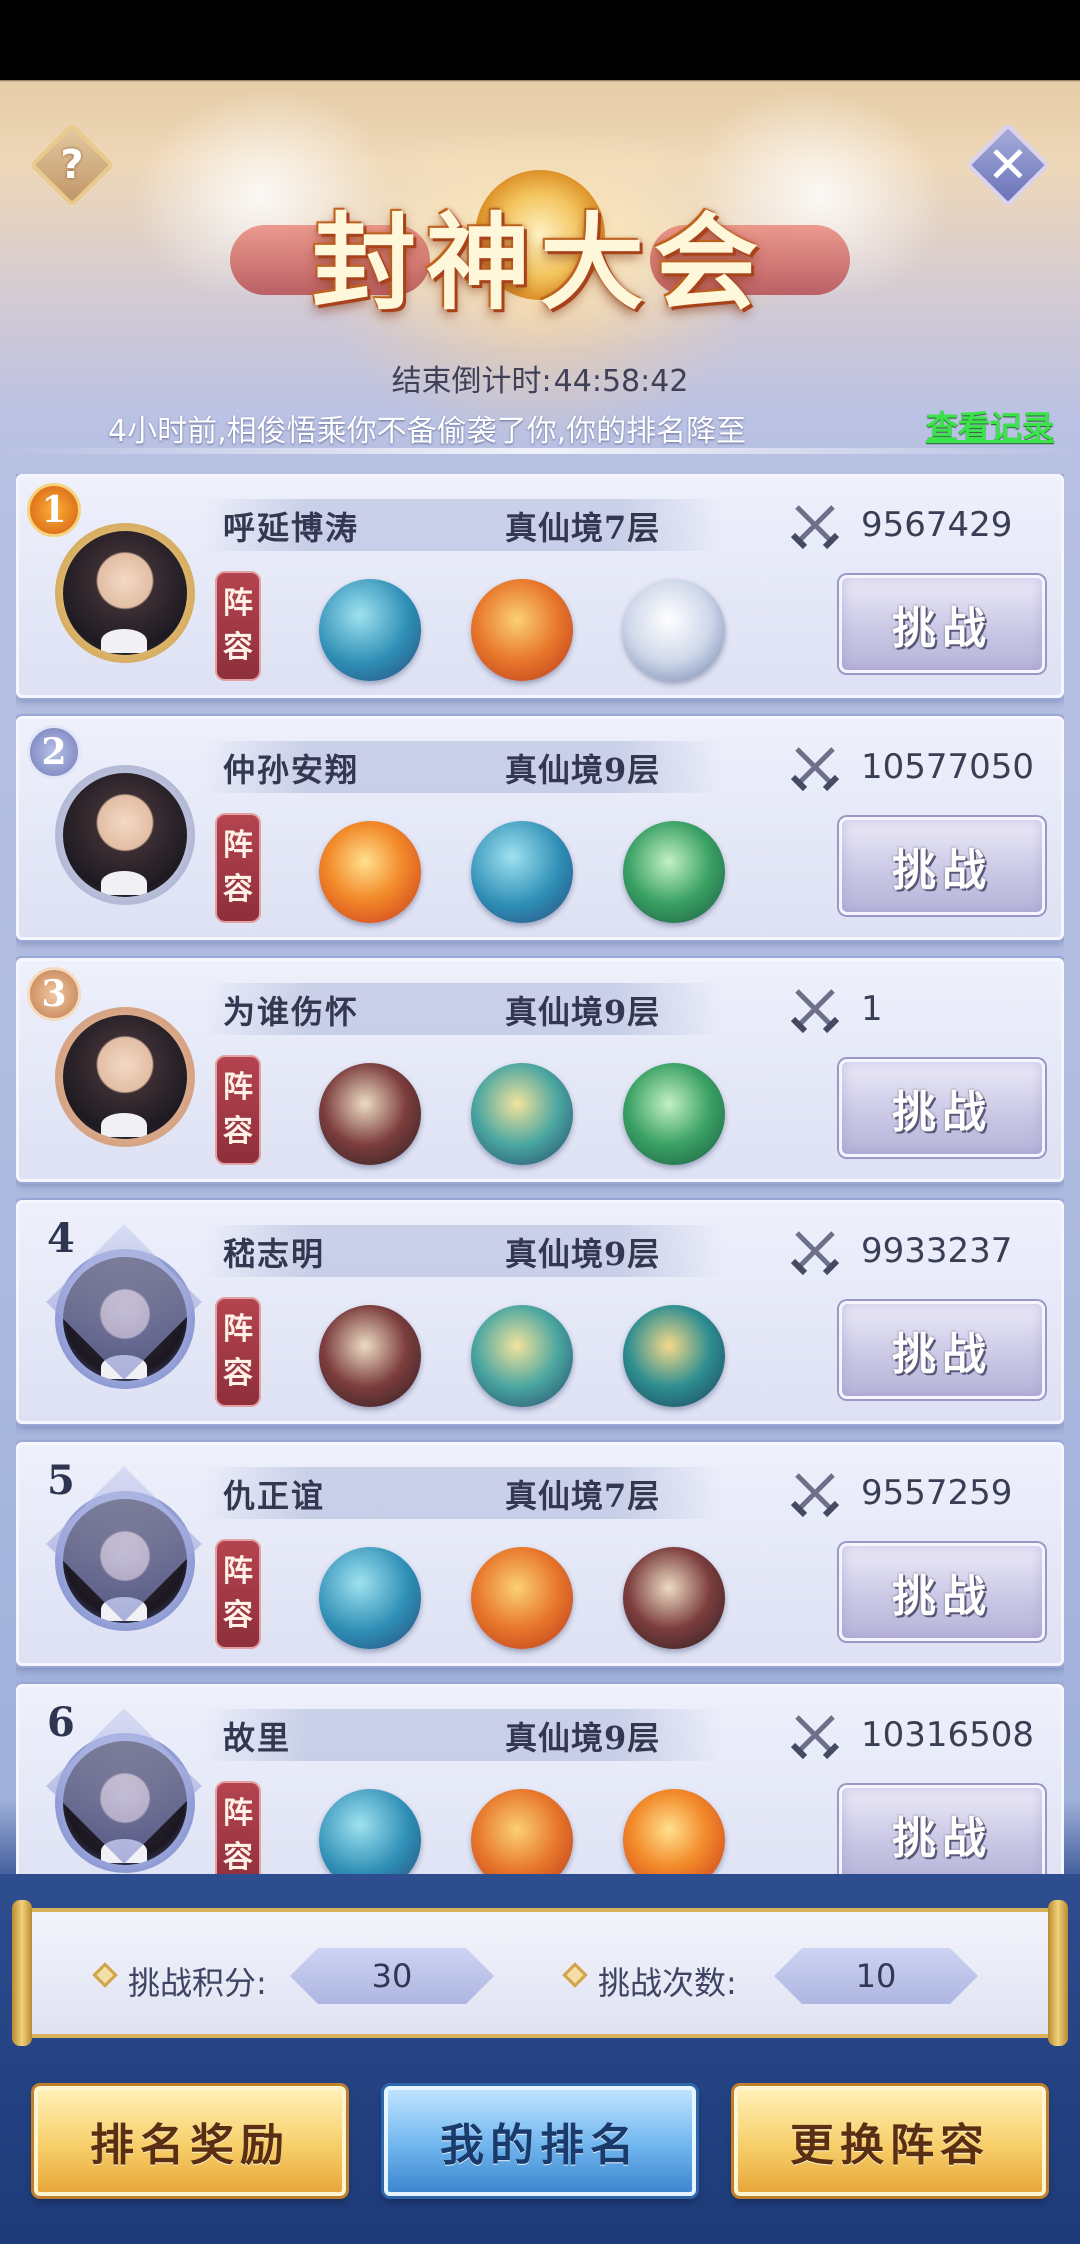 Image resolution: width=1080 pixels, height=2244 pixels. Describe the element at coordinates (937, 1493) in the screenshot. I see `combat-power: 9557259` at that location.